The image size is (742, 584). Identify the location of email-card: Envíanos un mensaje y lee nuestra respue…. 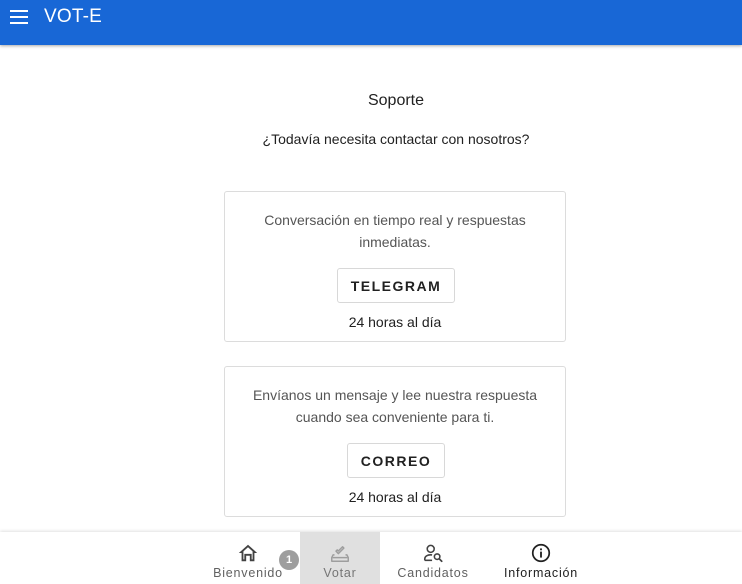
(395, 441).